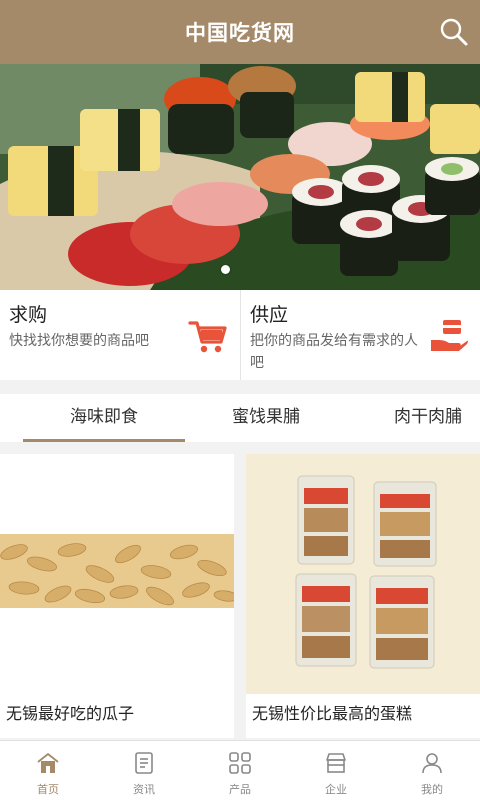 The height and width of the screenshot is (800, 480). I want to click on tab-candied-fruit: 蜜饯果脯, so click(266, 418).